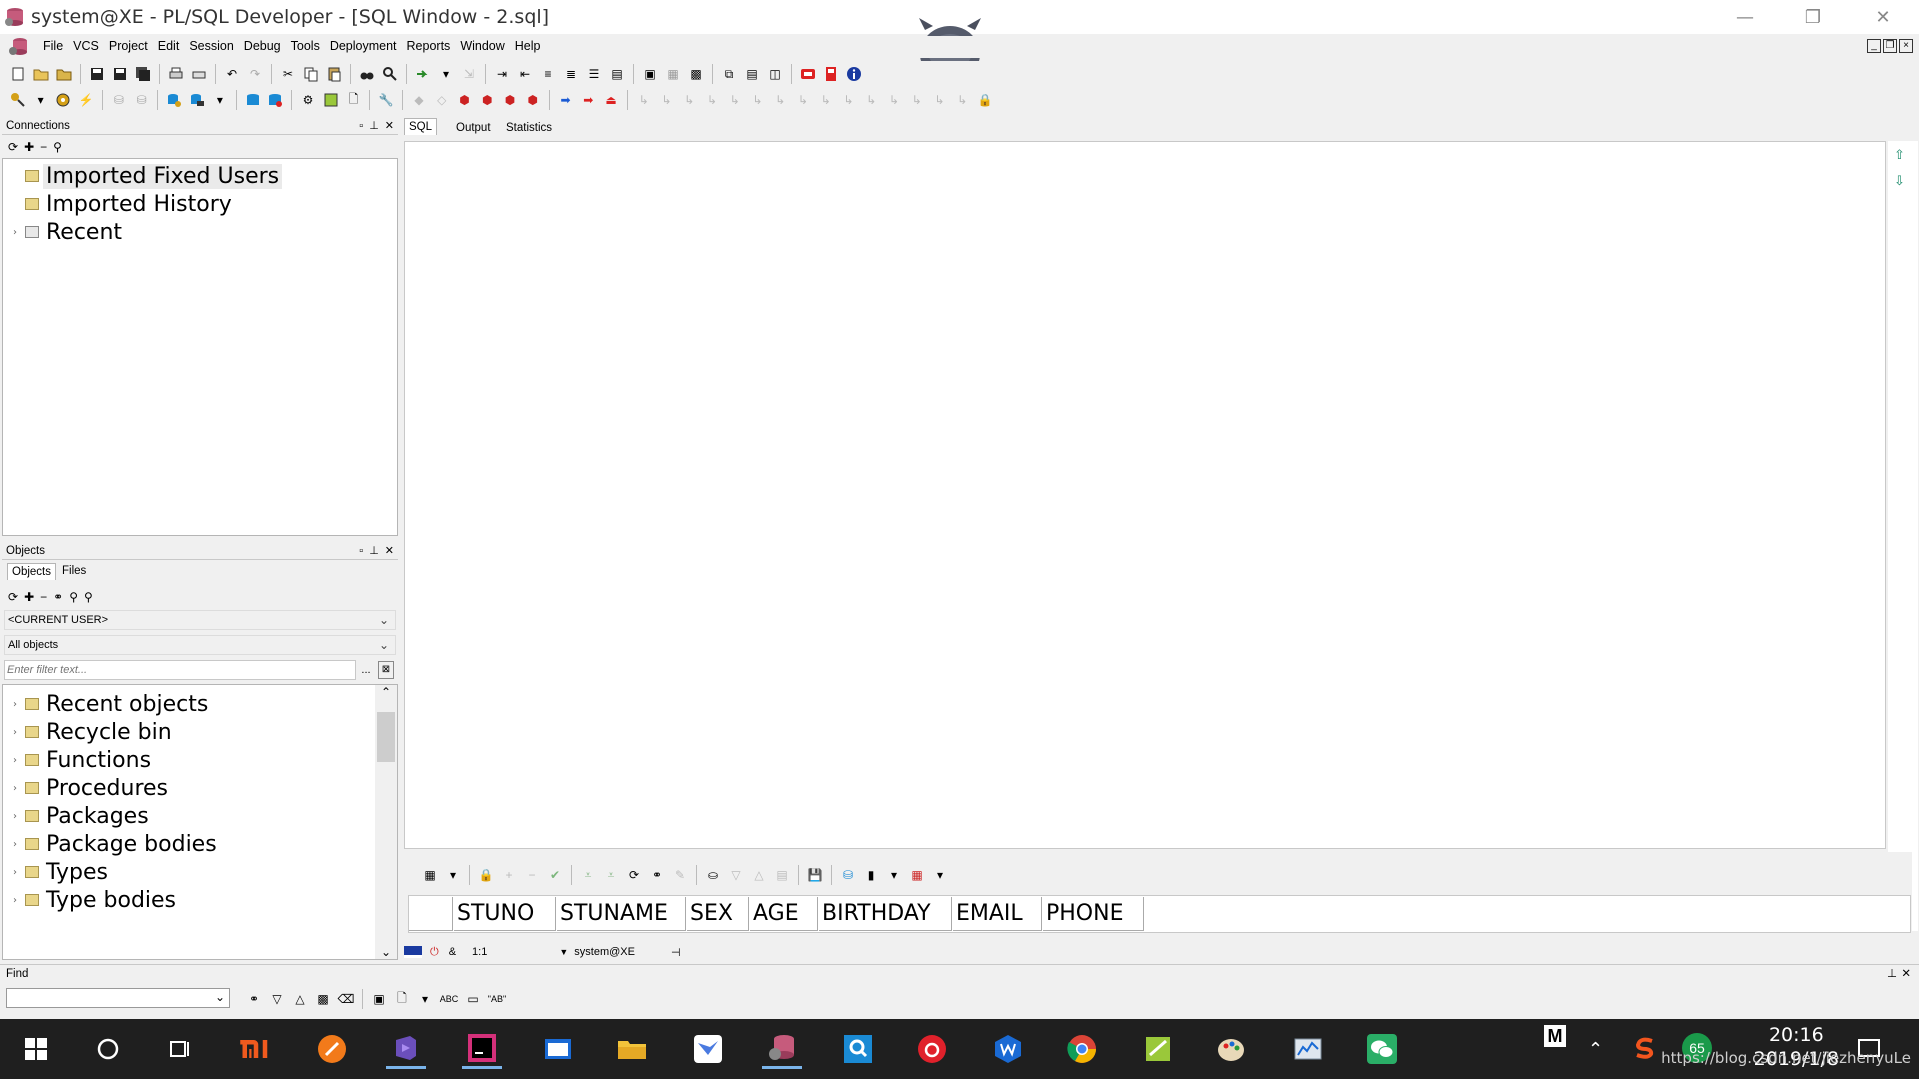  I want to click on debug-b-icon: ↳, so click(758, 100).